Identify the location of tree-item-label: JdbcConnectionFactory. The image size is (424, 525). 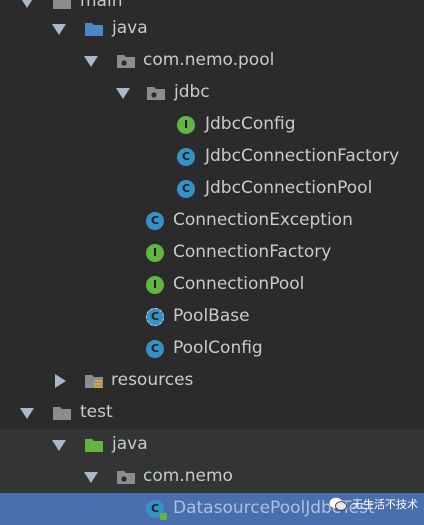
(302, 156).